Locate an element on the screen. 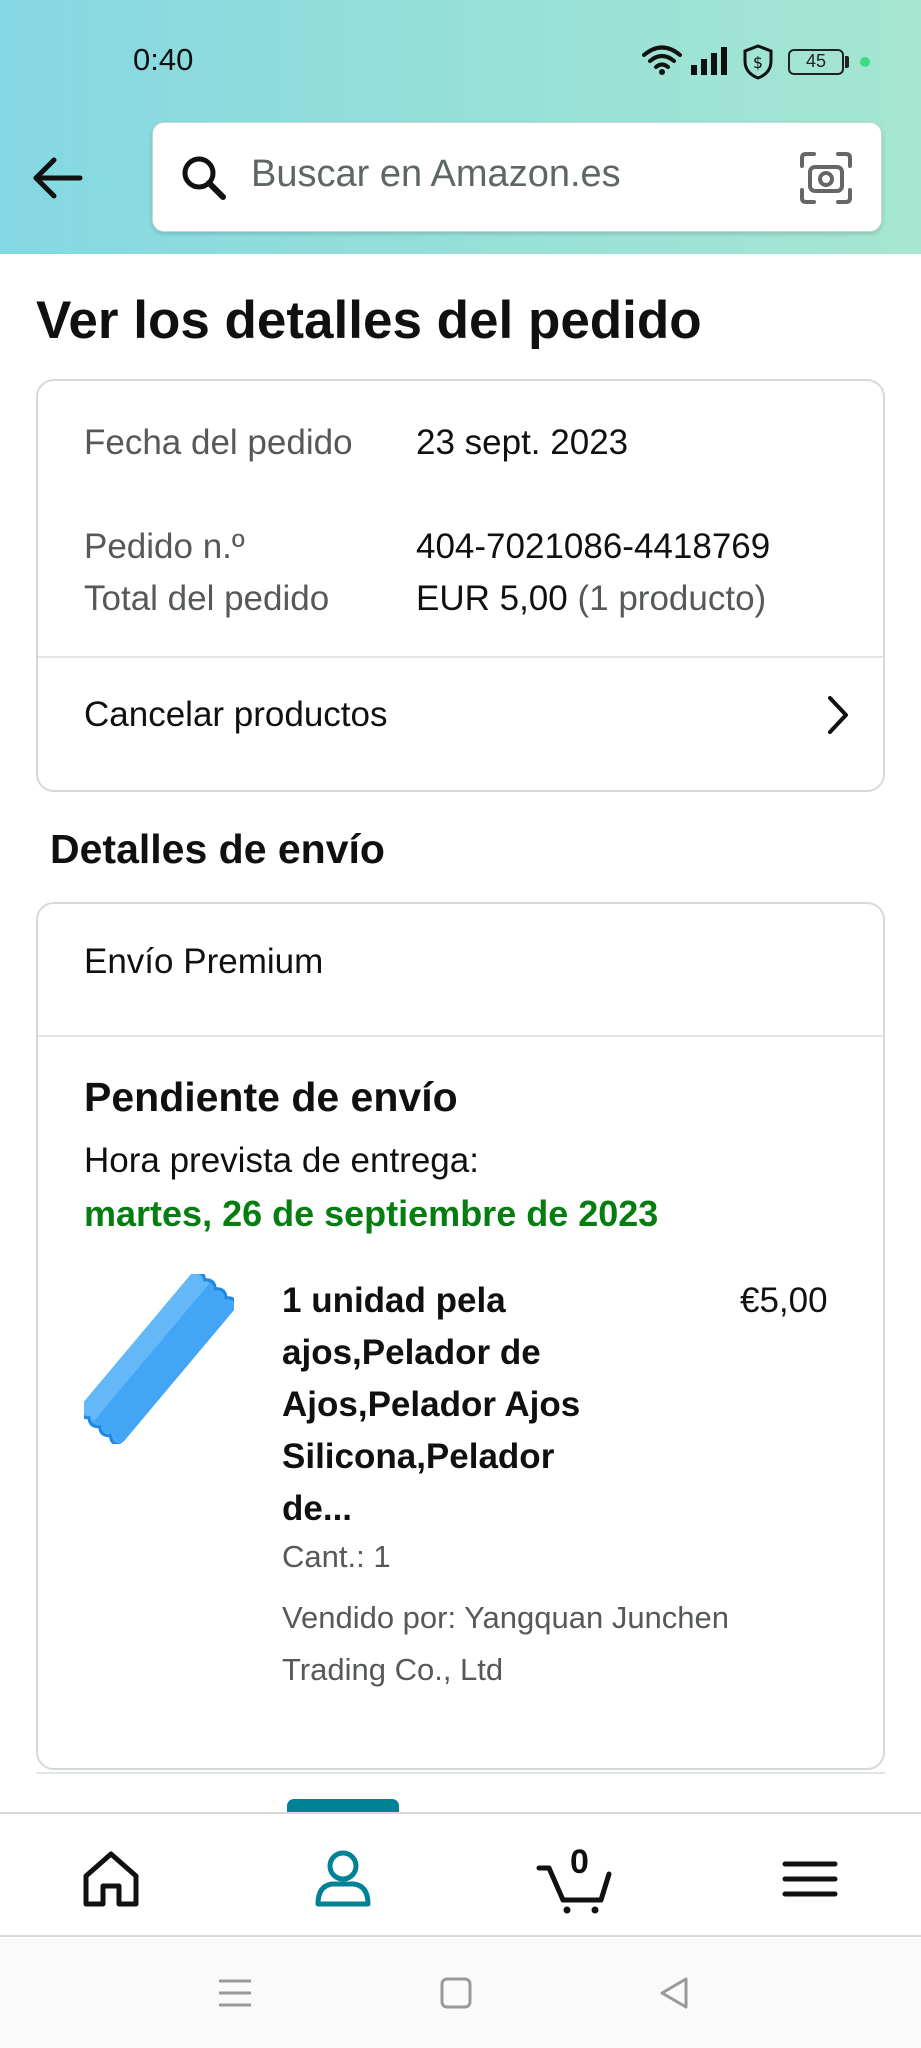 The height and width of the screenshot is (2048, 921). shipping-section-title: Detalles de envío is located at coordinates (217, 849).